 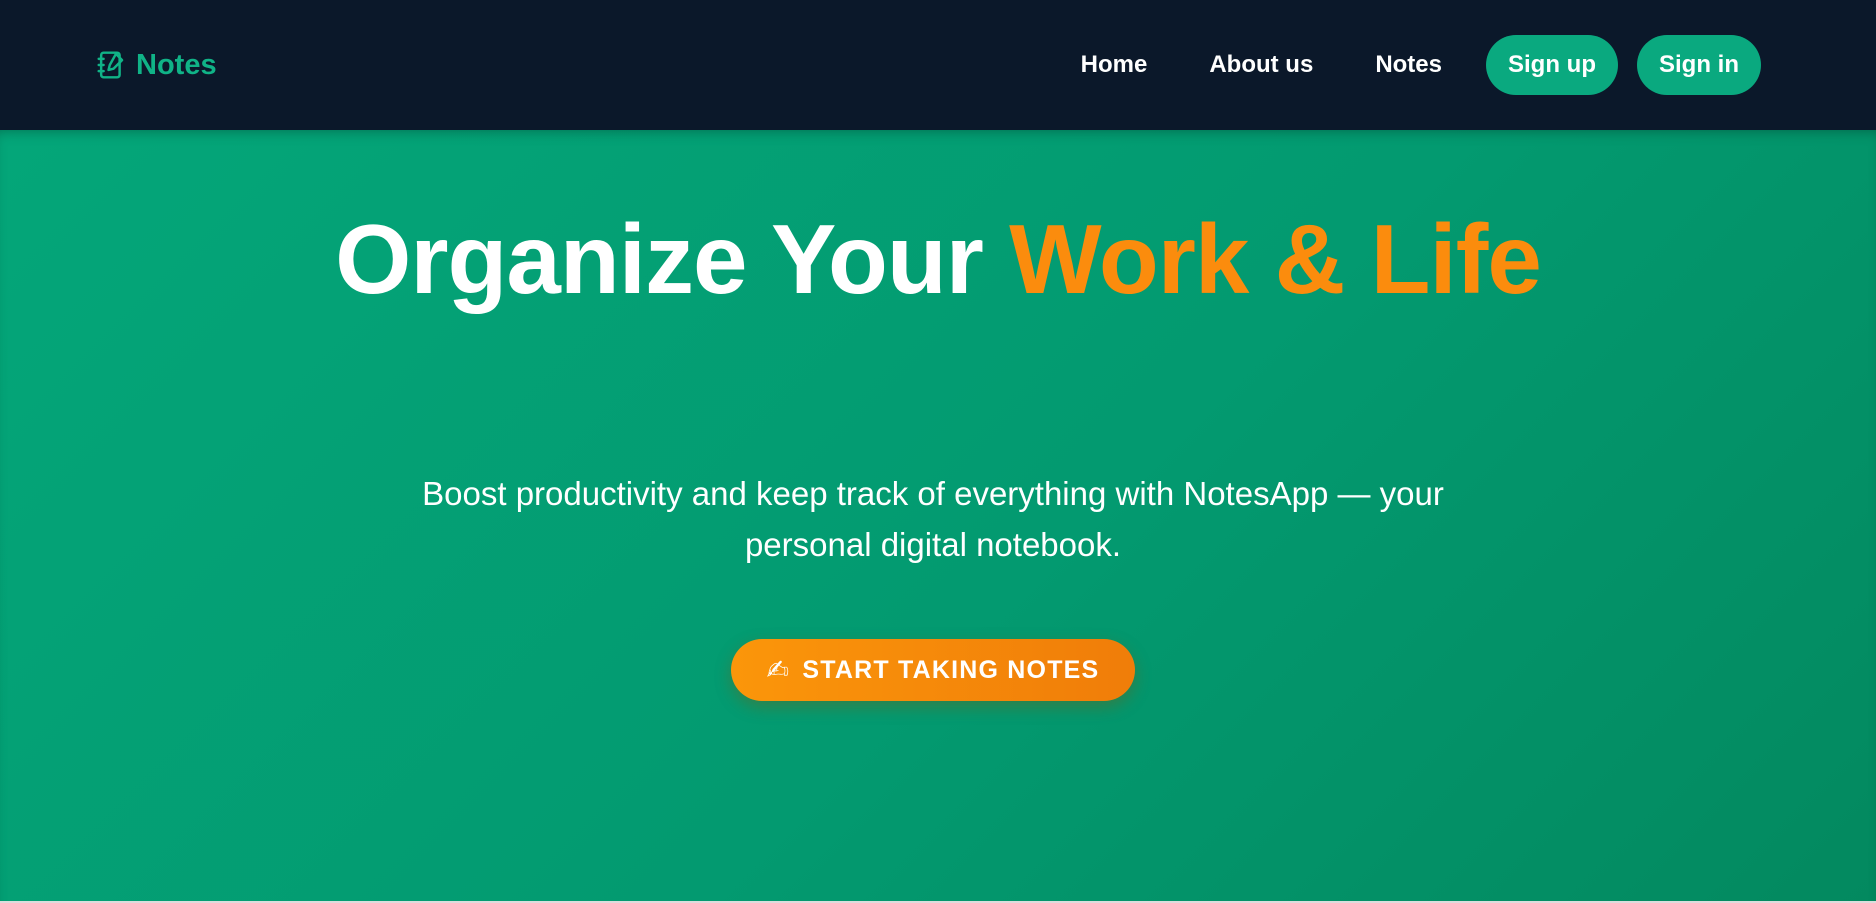 I want to click on sign-in-button: Sign in, so click(x=1699, y=65).